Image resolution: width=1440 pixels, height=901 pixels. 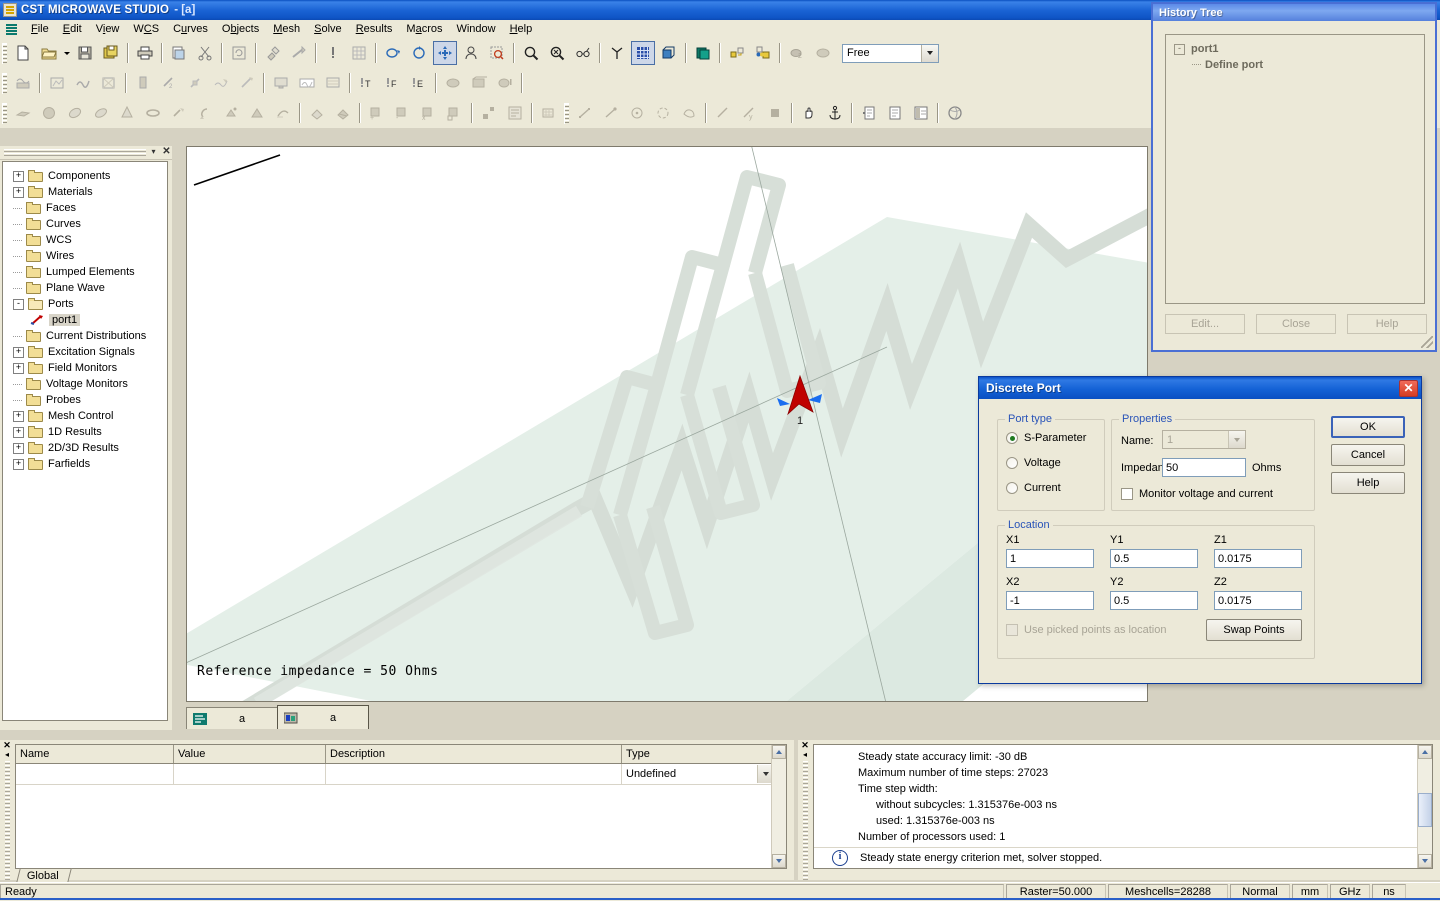 What do you see at coordinates (145, 53) in the screenshot?
I see `print-icon` at bounding box center [145, 53].